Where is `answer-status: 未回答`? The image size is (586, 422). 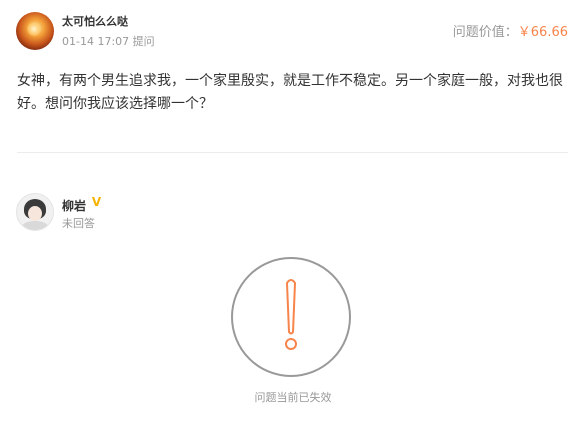
answer-status: 未回答 is located at coordinates (78, 223).